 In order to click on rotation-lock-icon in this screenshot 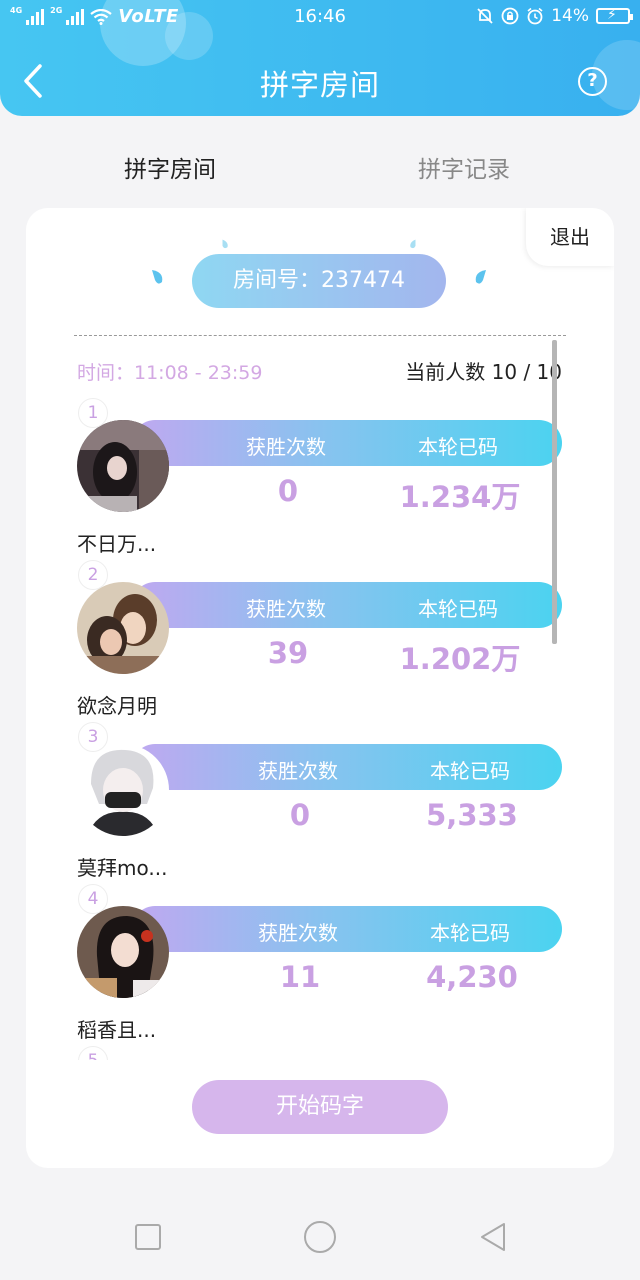, I will do `click(510, 16)`.